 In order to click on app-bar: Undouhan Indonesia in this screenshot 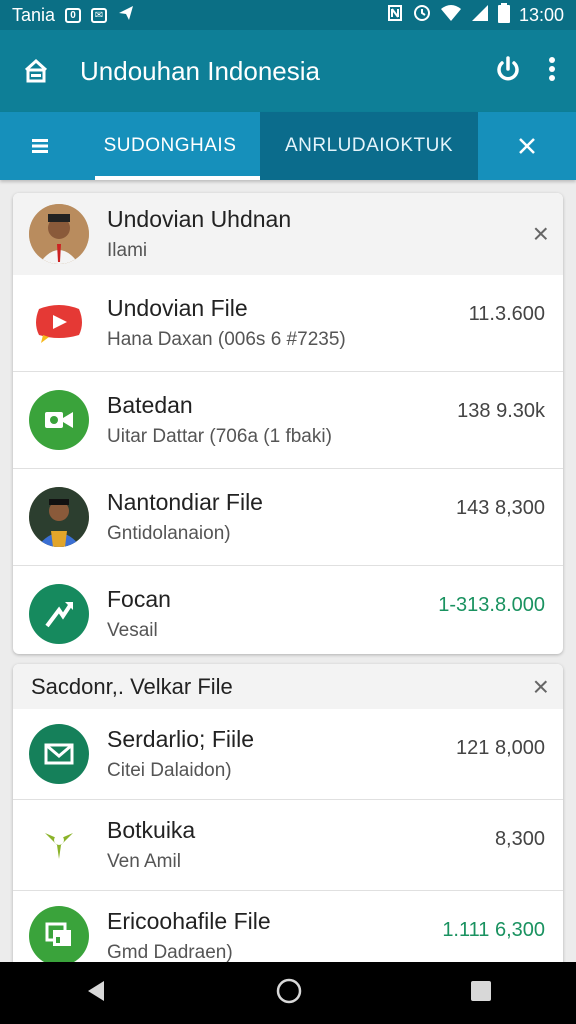, I will do `click(288, 71)`.